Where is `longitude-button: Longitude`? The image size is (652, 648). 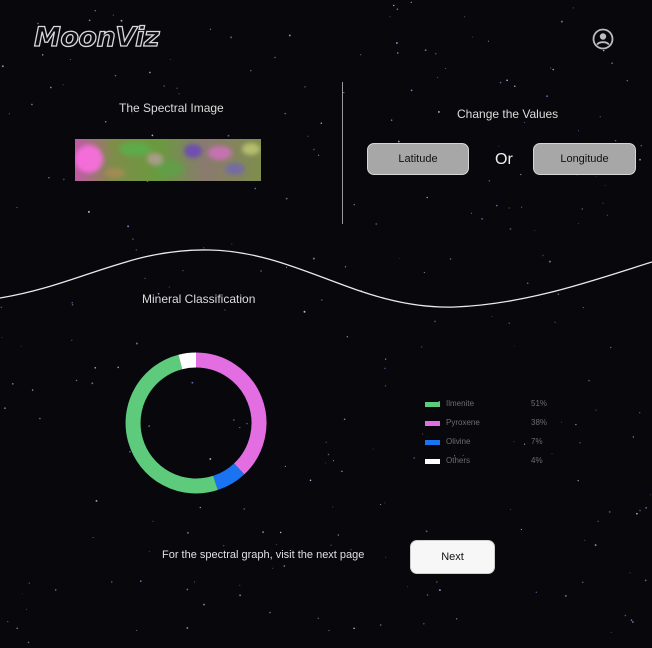
longitude-button: Longitude is located at coordinates (584, 159).